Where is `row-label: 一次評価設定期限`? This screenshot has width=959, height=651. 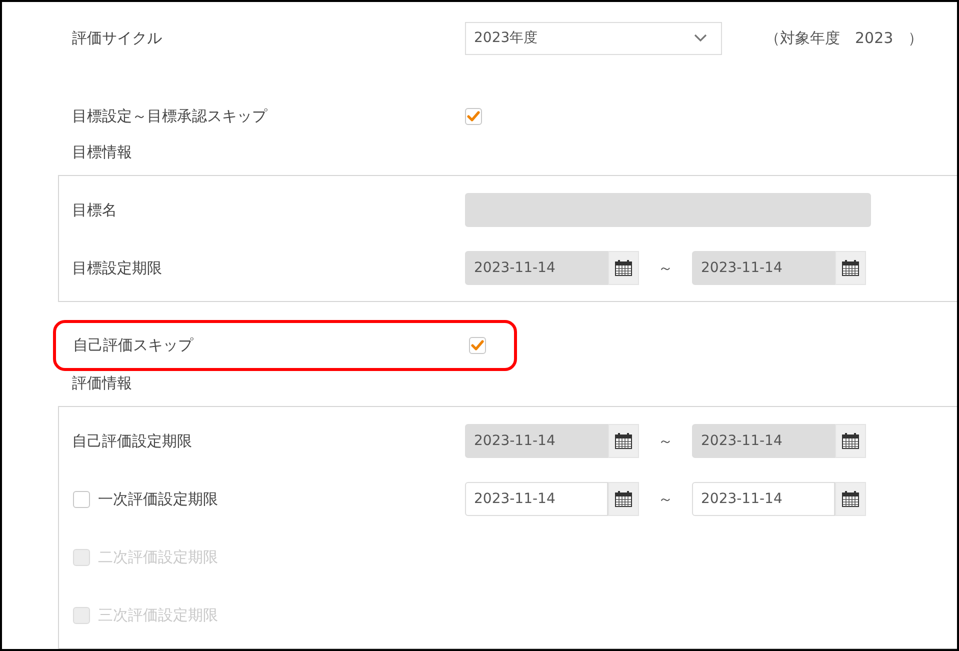 row-label: 一次評価設定期限 is located at coordinates (158, 499).